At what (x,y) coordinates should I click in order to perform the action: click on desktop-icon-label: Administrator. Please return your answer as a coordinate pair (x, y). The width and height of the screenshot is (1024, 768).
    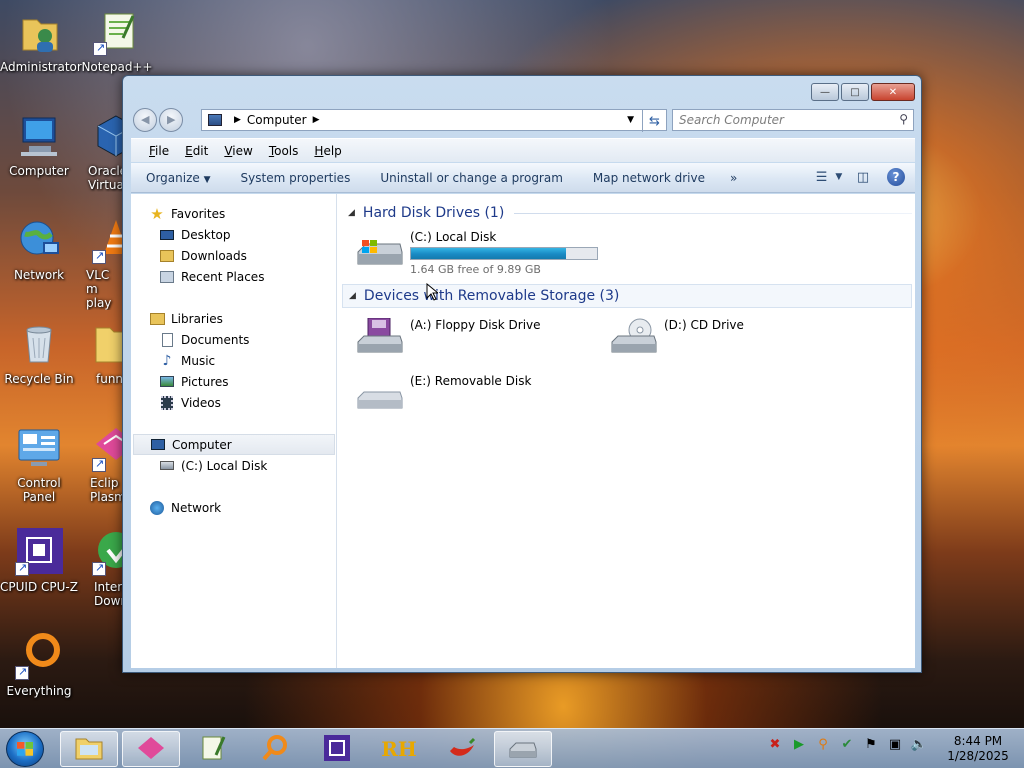
    Looking at the image, I should click on (41, 67).